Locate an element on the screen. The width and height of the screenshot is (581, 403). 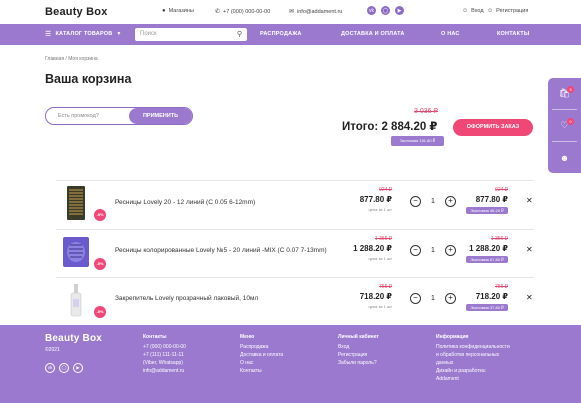
search-input: Поиск ⚲ is located at coordinates (191, 34).